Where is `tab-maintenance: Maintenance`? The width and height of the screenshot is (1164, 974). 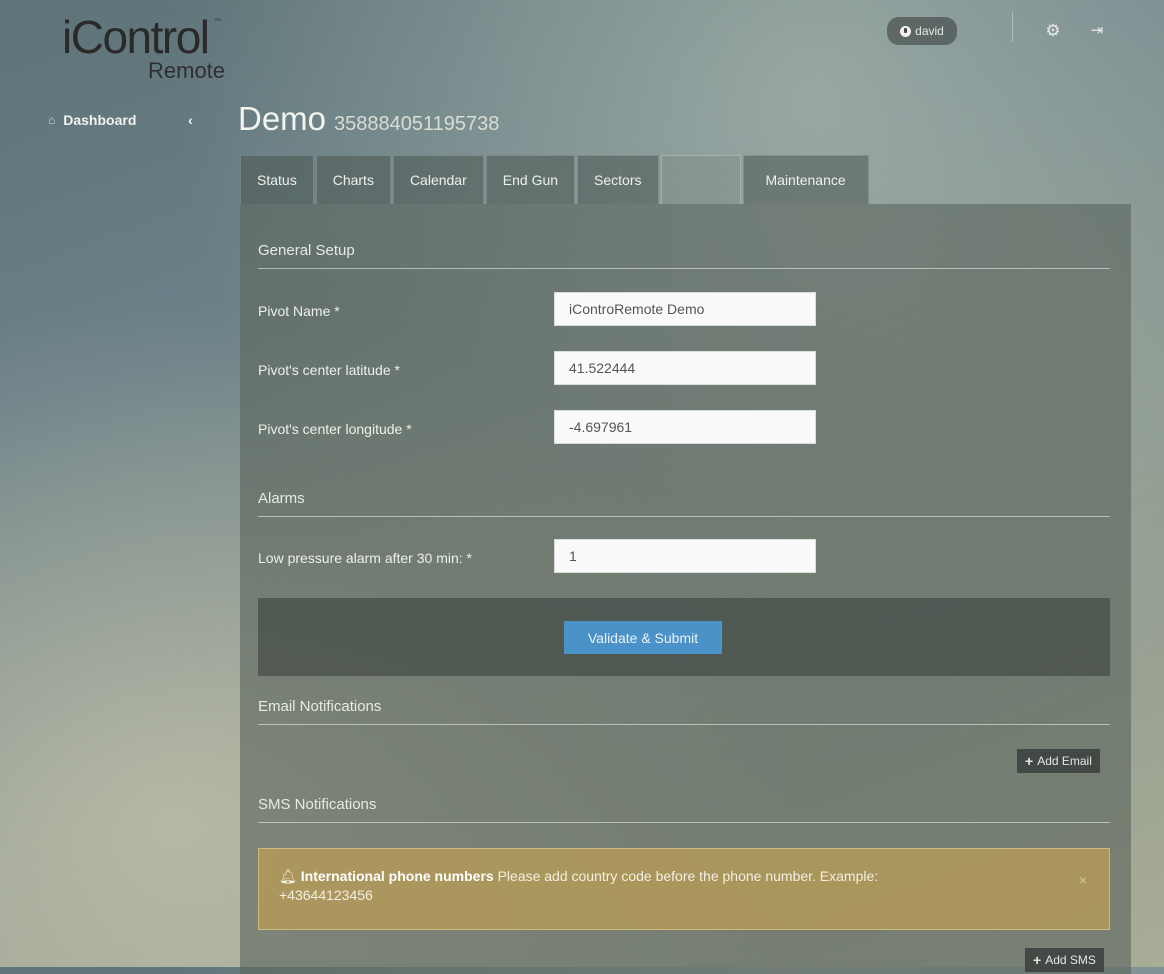 tab-maintenance: Maintenance is located at coordinates (805, 179).